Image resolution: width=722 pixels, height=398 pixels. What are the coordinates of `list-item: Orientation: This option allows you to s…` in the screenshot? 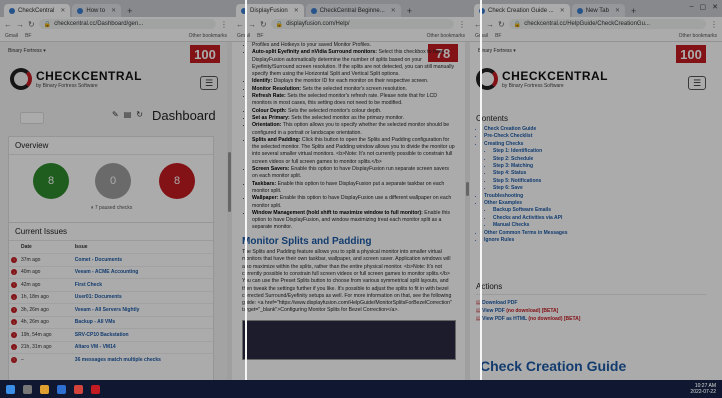 It's located at (354, 129).